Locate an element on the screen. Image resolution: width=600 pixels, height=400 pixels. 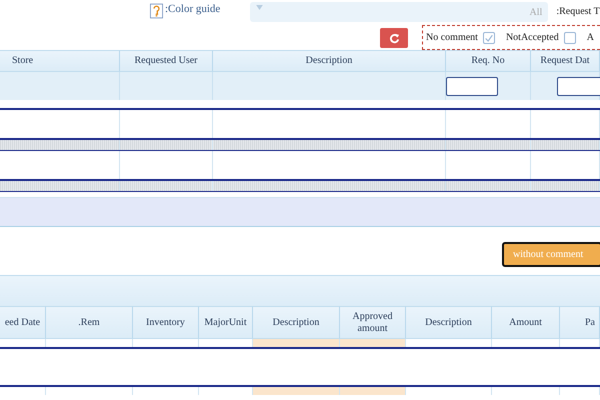
filter-label: No comment is located at coordinates (452, 37).